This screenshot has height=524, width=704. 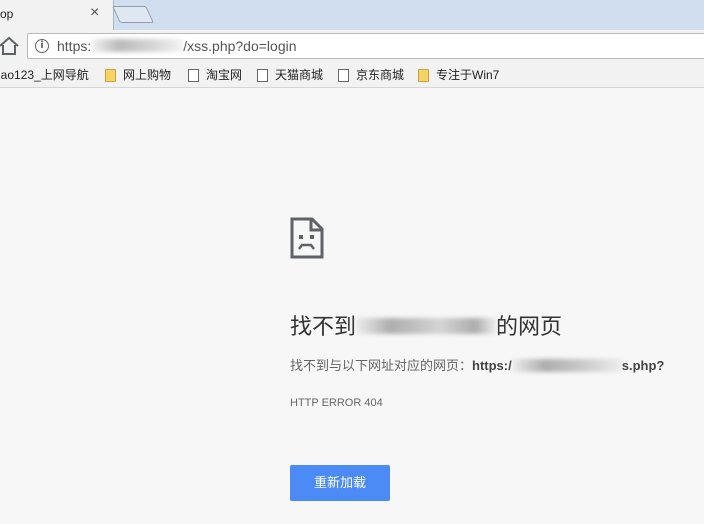 I want to click on home-icon, so click(x=10, y=46).